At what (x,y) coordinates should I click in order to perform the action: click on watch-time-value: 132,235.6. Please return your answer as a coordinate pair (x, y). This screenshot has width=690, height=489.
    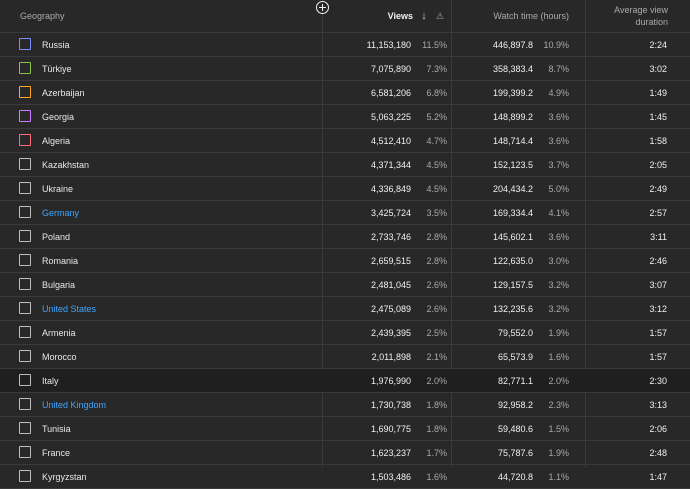
    Looking at the image, I should click on (512, 308).